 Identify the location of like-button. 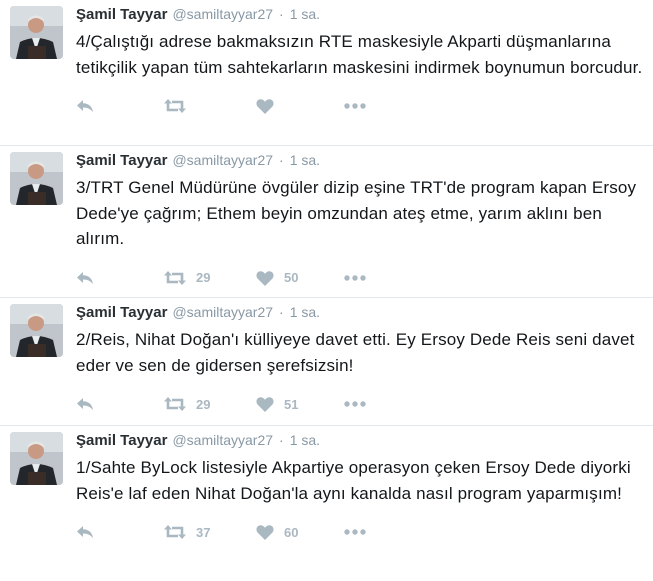
(300, 106).